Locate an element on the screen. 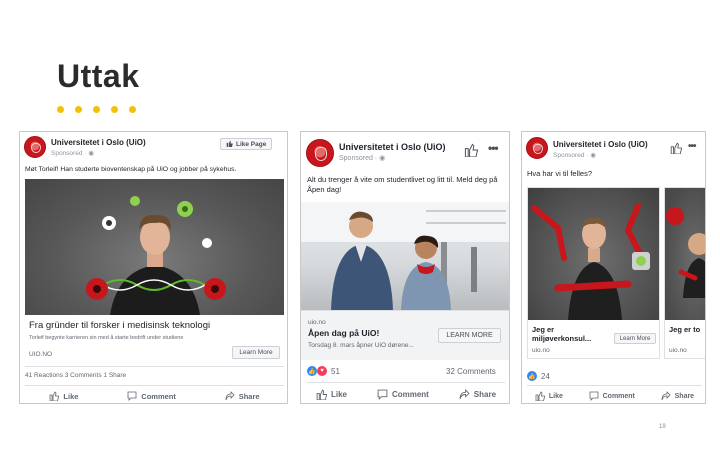  carousel-domain-1: uio.no is located at coordinates (541, 350).